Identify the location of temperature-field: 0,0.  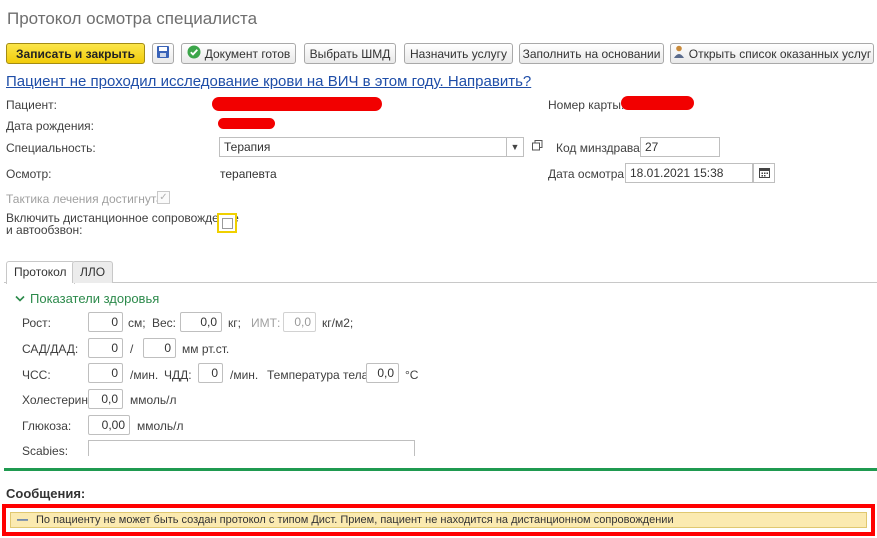
(382, 373).